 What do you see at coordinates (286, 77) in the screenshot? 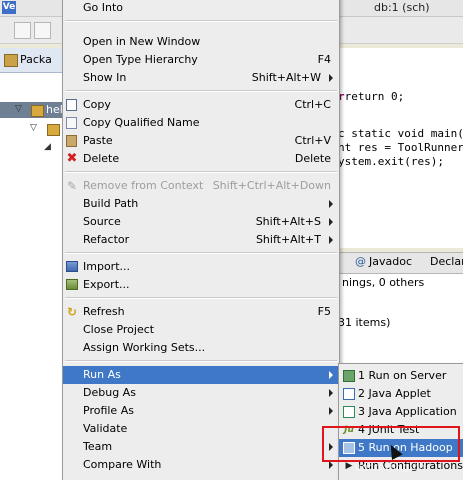
I see `menu-item-shortcut: Shift+Alt+W` at bounding box center [286, 77].